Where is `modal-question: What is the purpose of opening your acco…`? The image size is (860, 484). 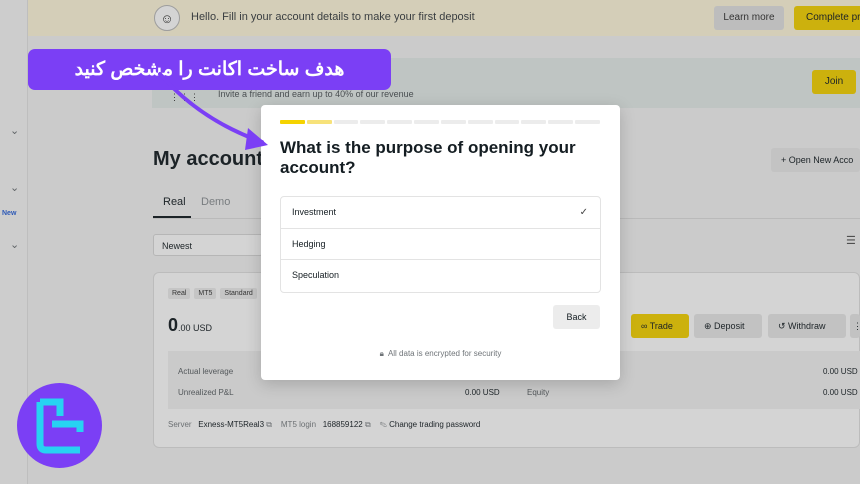
modal-question: What is the purpose of opening your acco… is located at coordinates (428, 157).